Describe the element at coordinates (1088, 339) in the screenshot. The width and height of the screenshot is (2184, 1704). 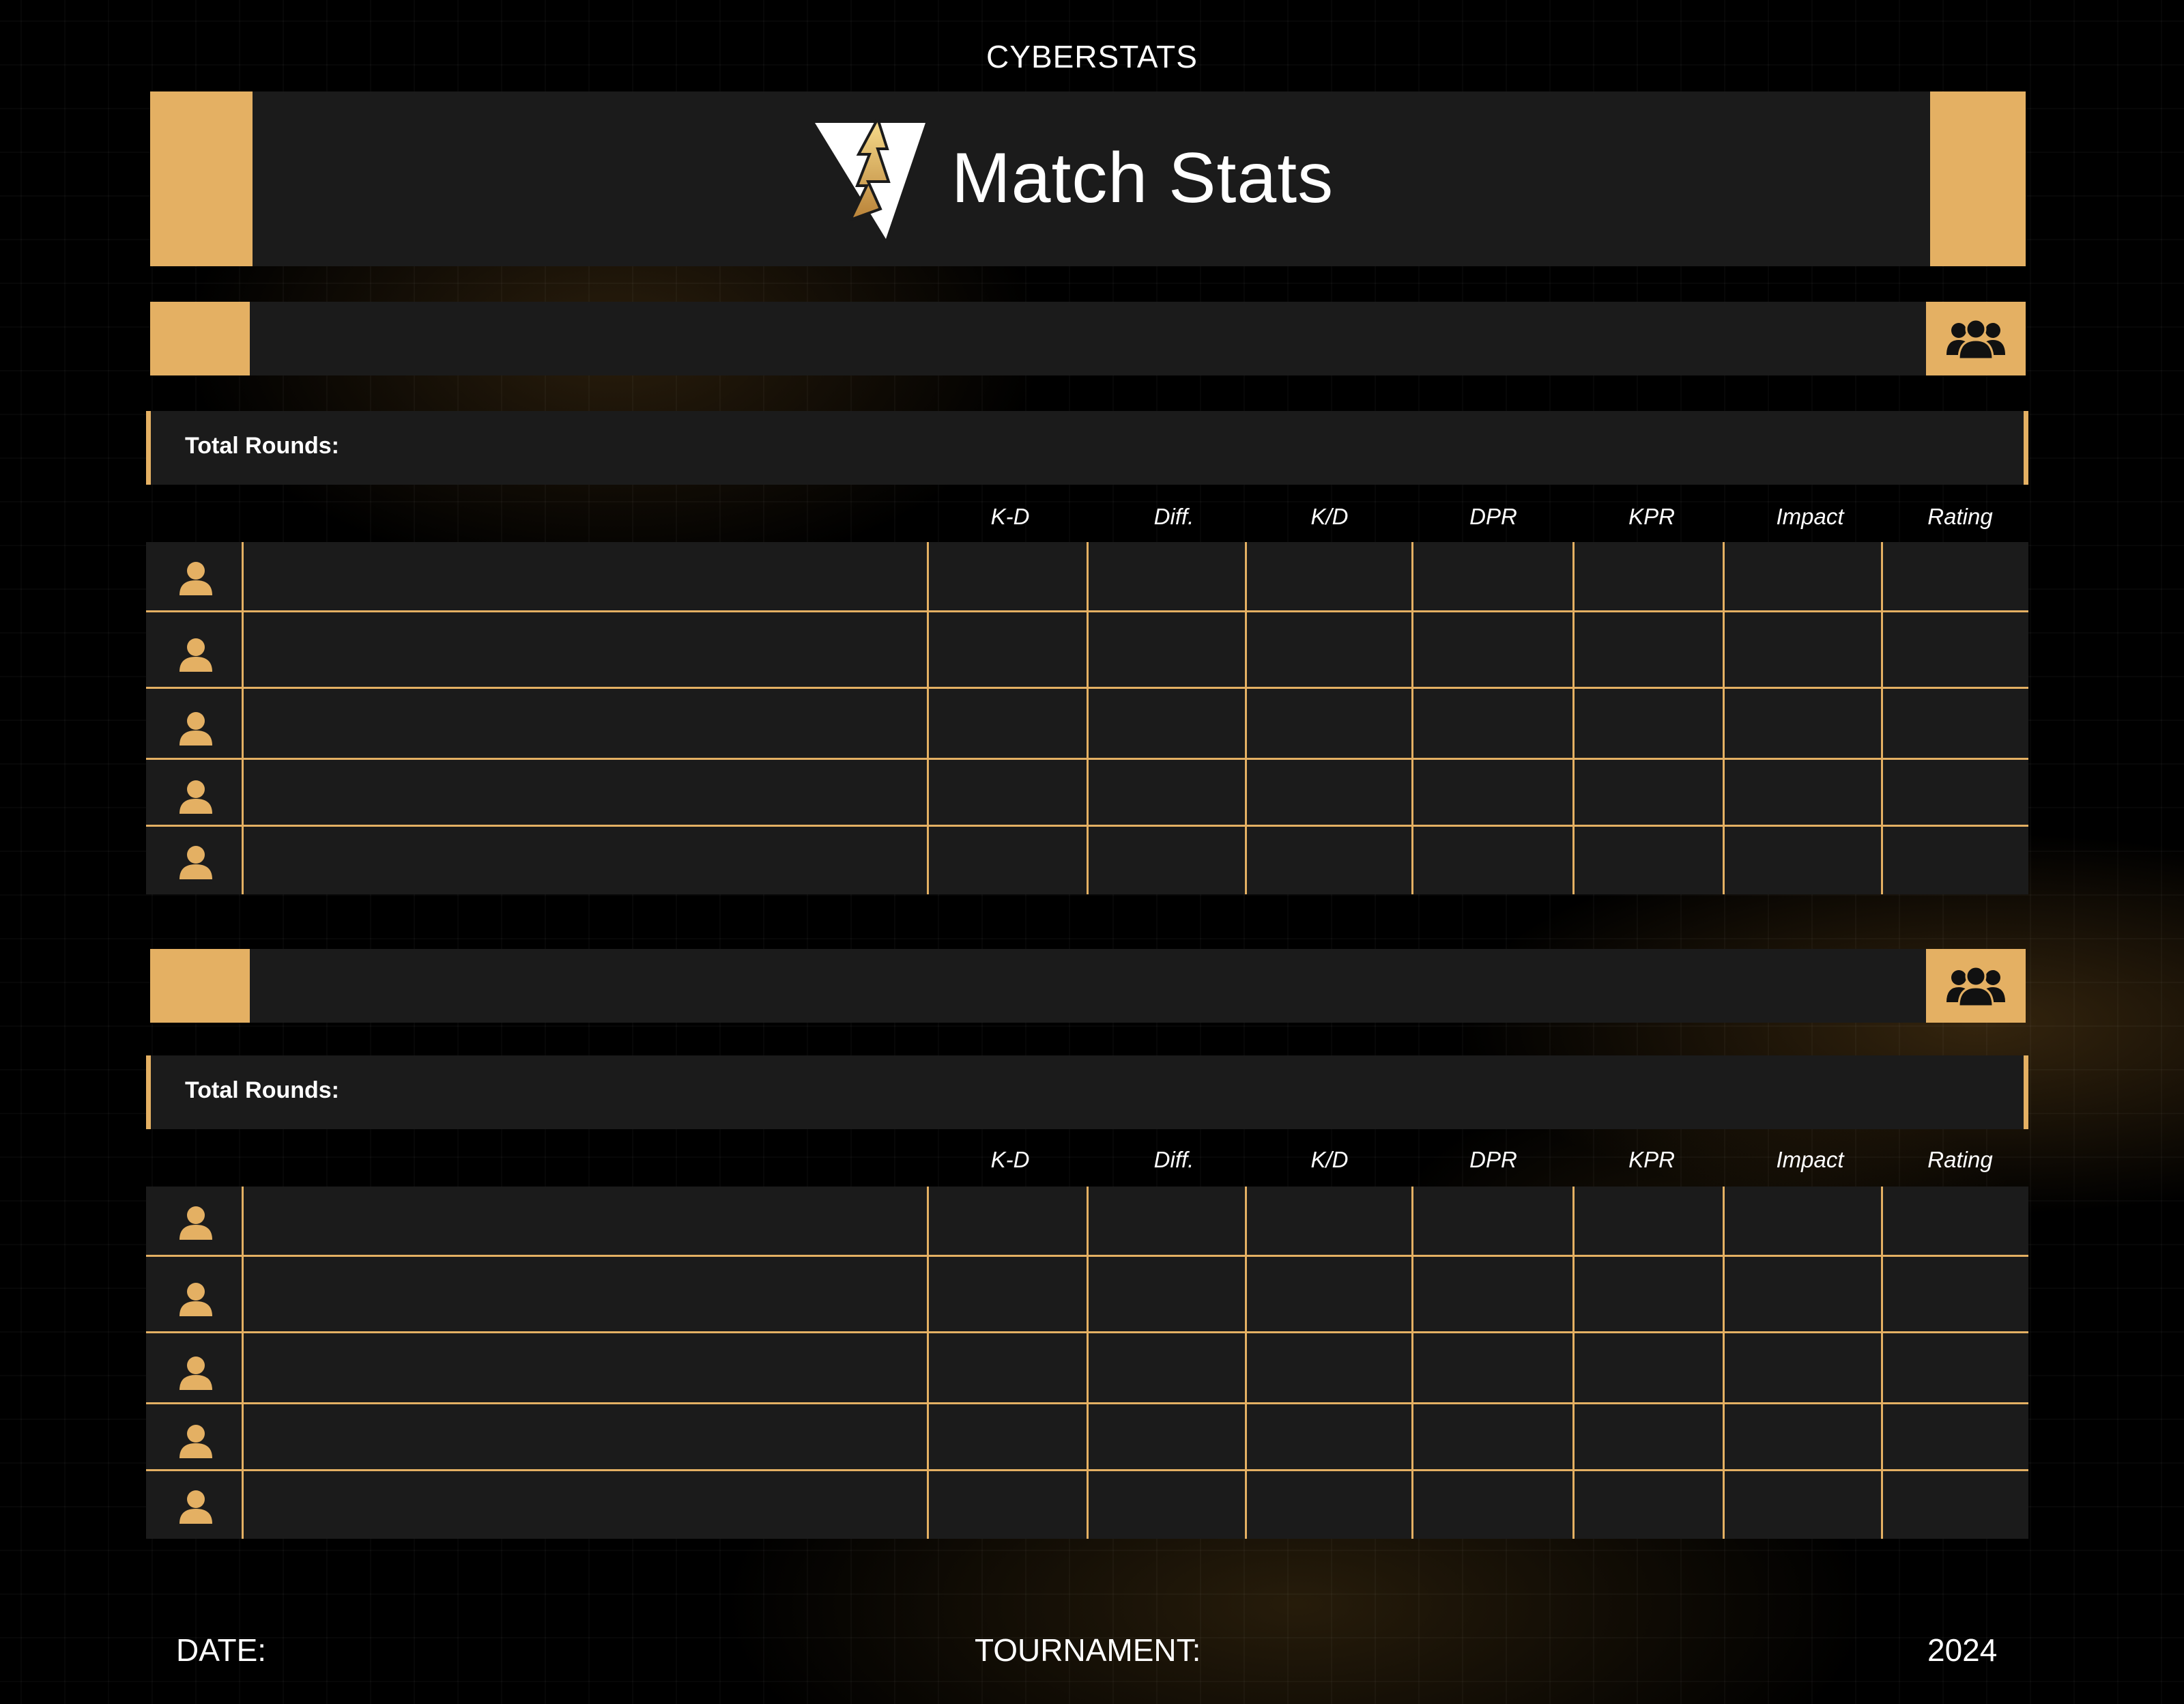
I see `team1-name-bar` at that location.